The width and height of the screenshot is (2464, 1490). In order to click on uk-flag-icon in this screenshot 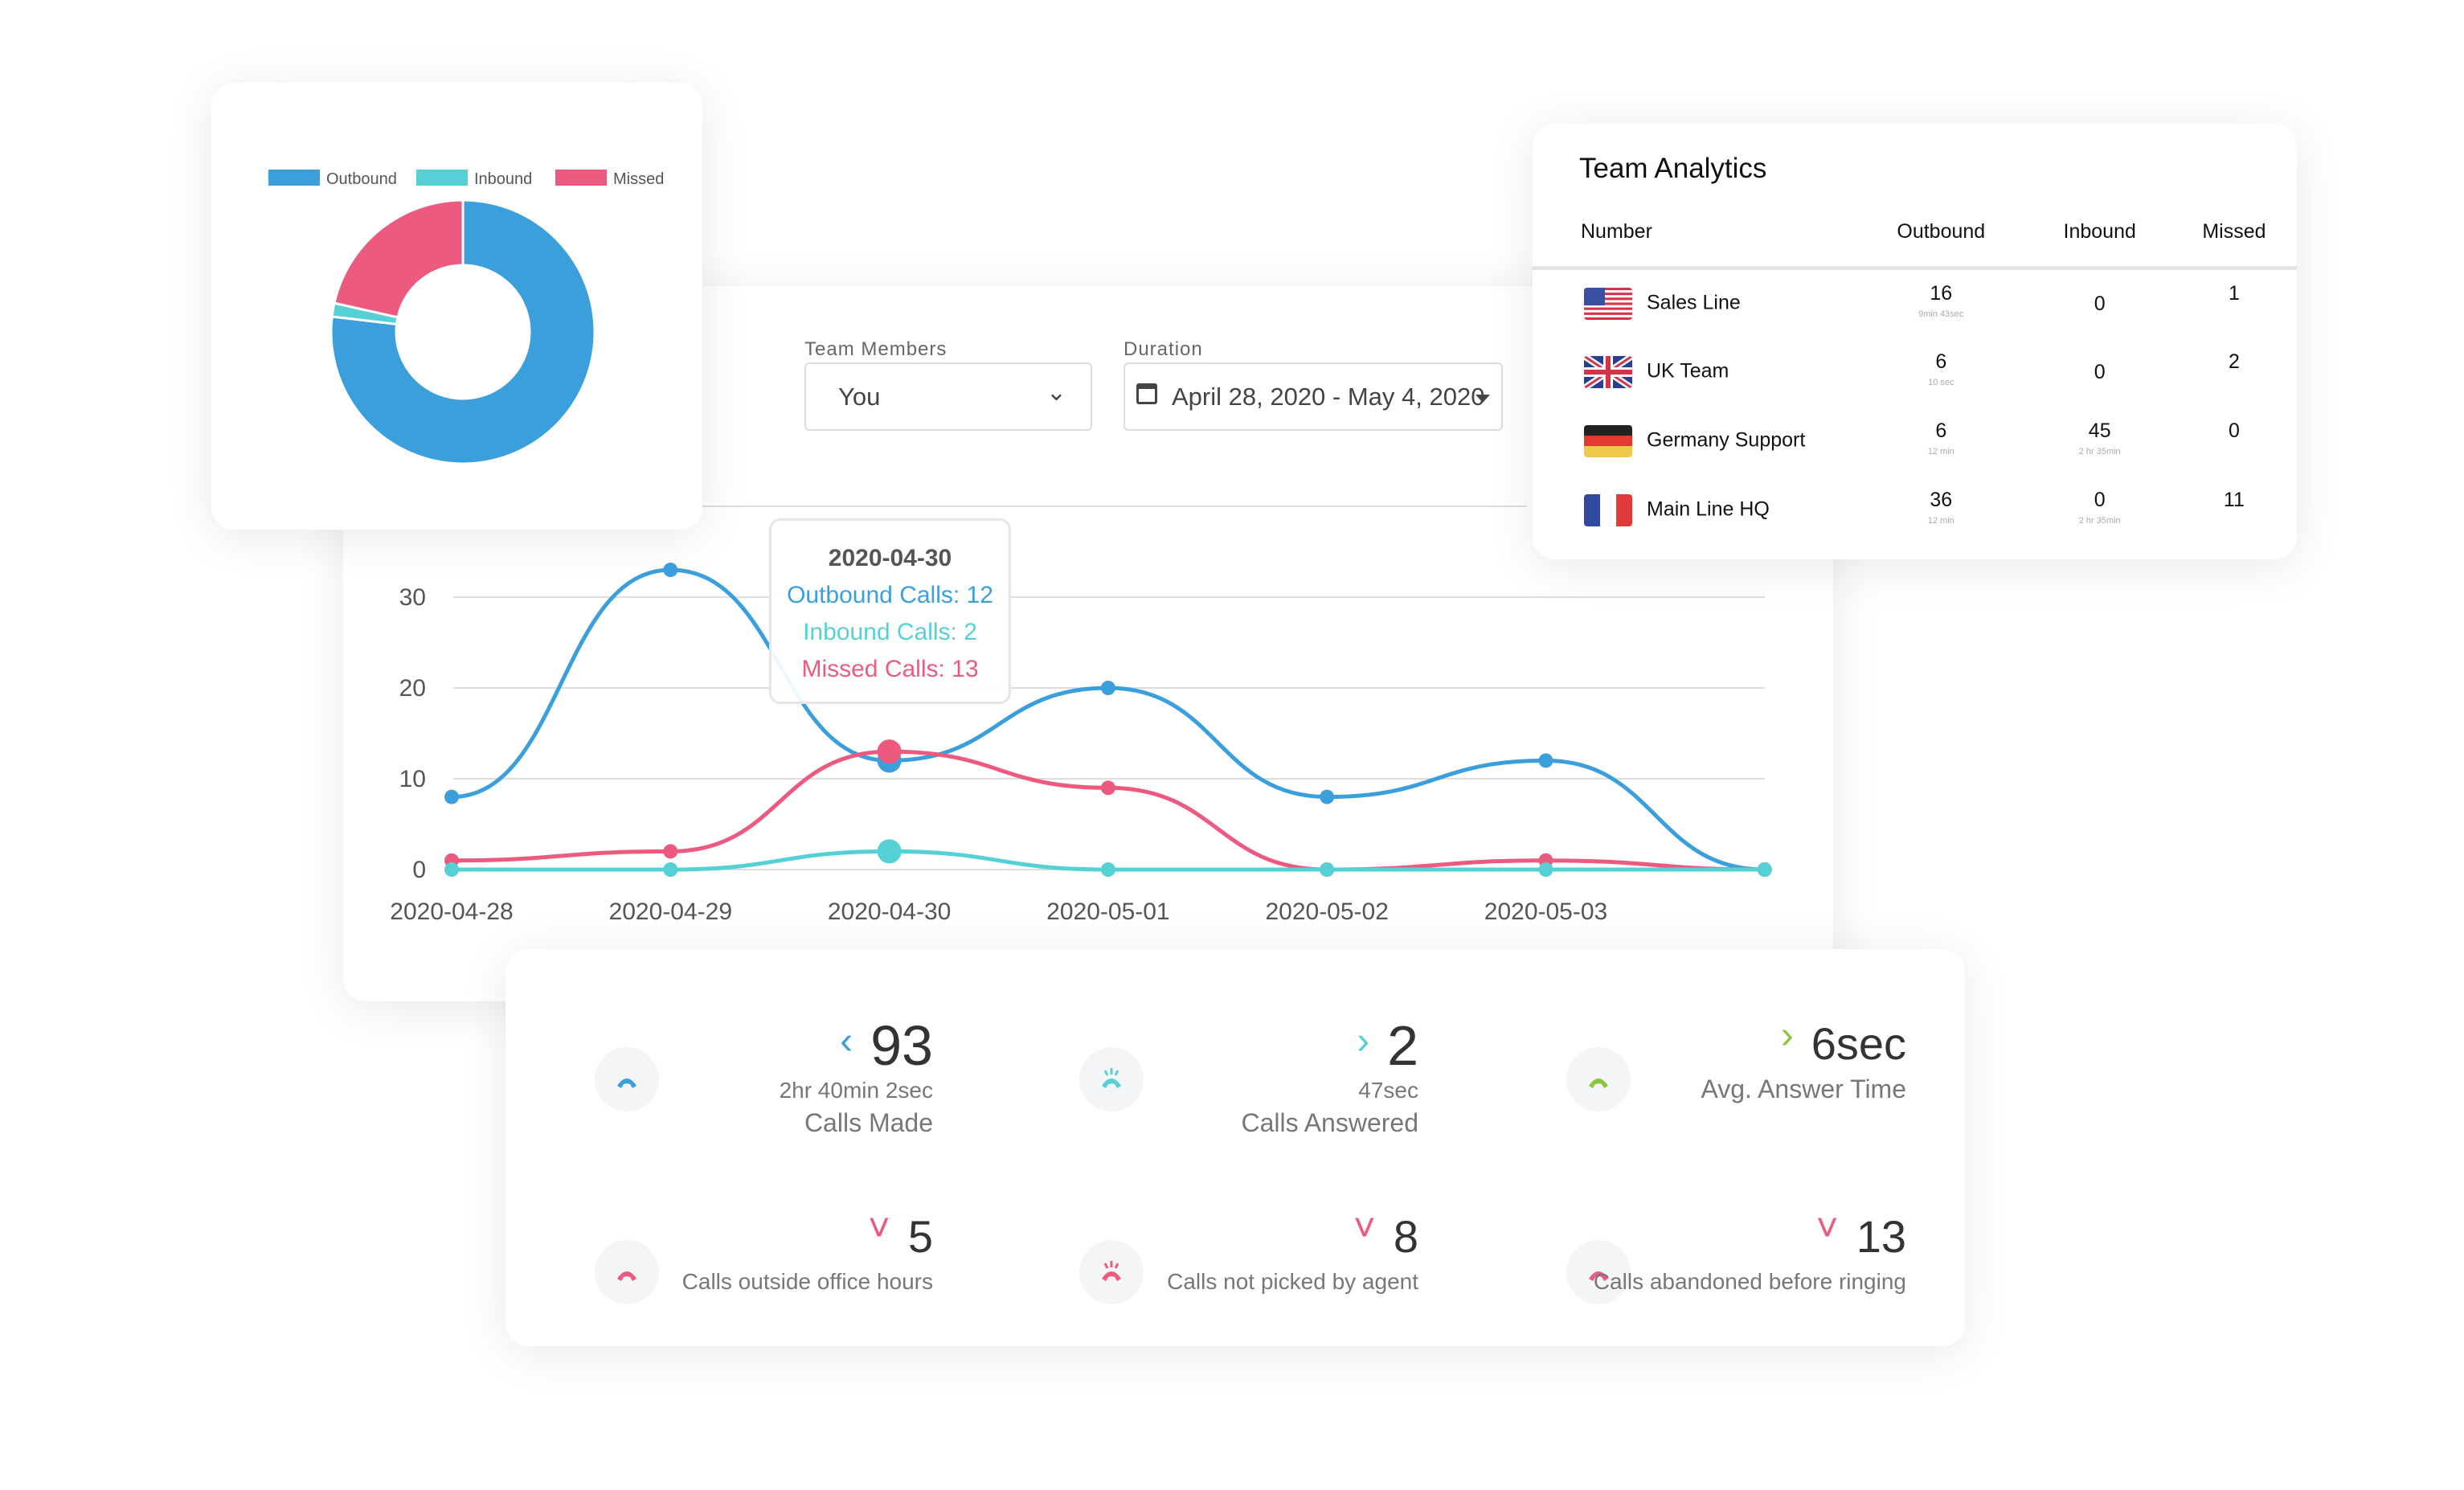, I will do `click(1608, 372)`.